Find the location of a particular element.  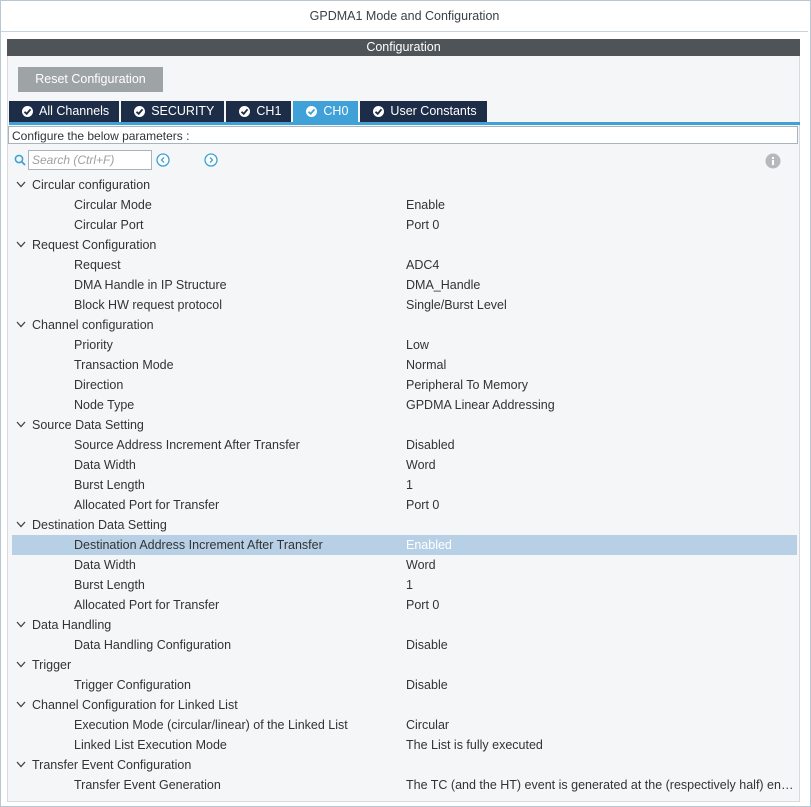

tab-label: CH1 is located at coordinates (269, 111).